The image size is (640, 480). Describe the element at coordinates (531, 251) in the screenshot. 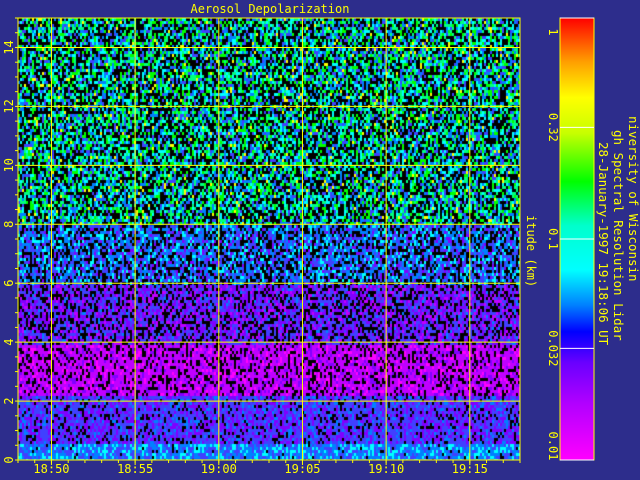

I see `y-axis-label: itude (km)` at that location.